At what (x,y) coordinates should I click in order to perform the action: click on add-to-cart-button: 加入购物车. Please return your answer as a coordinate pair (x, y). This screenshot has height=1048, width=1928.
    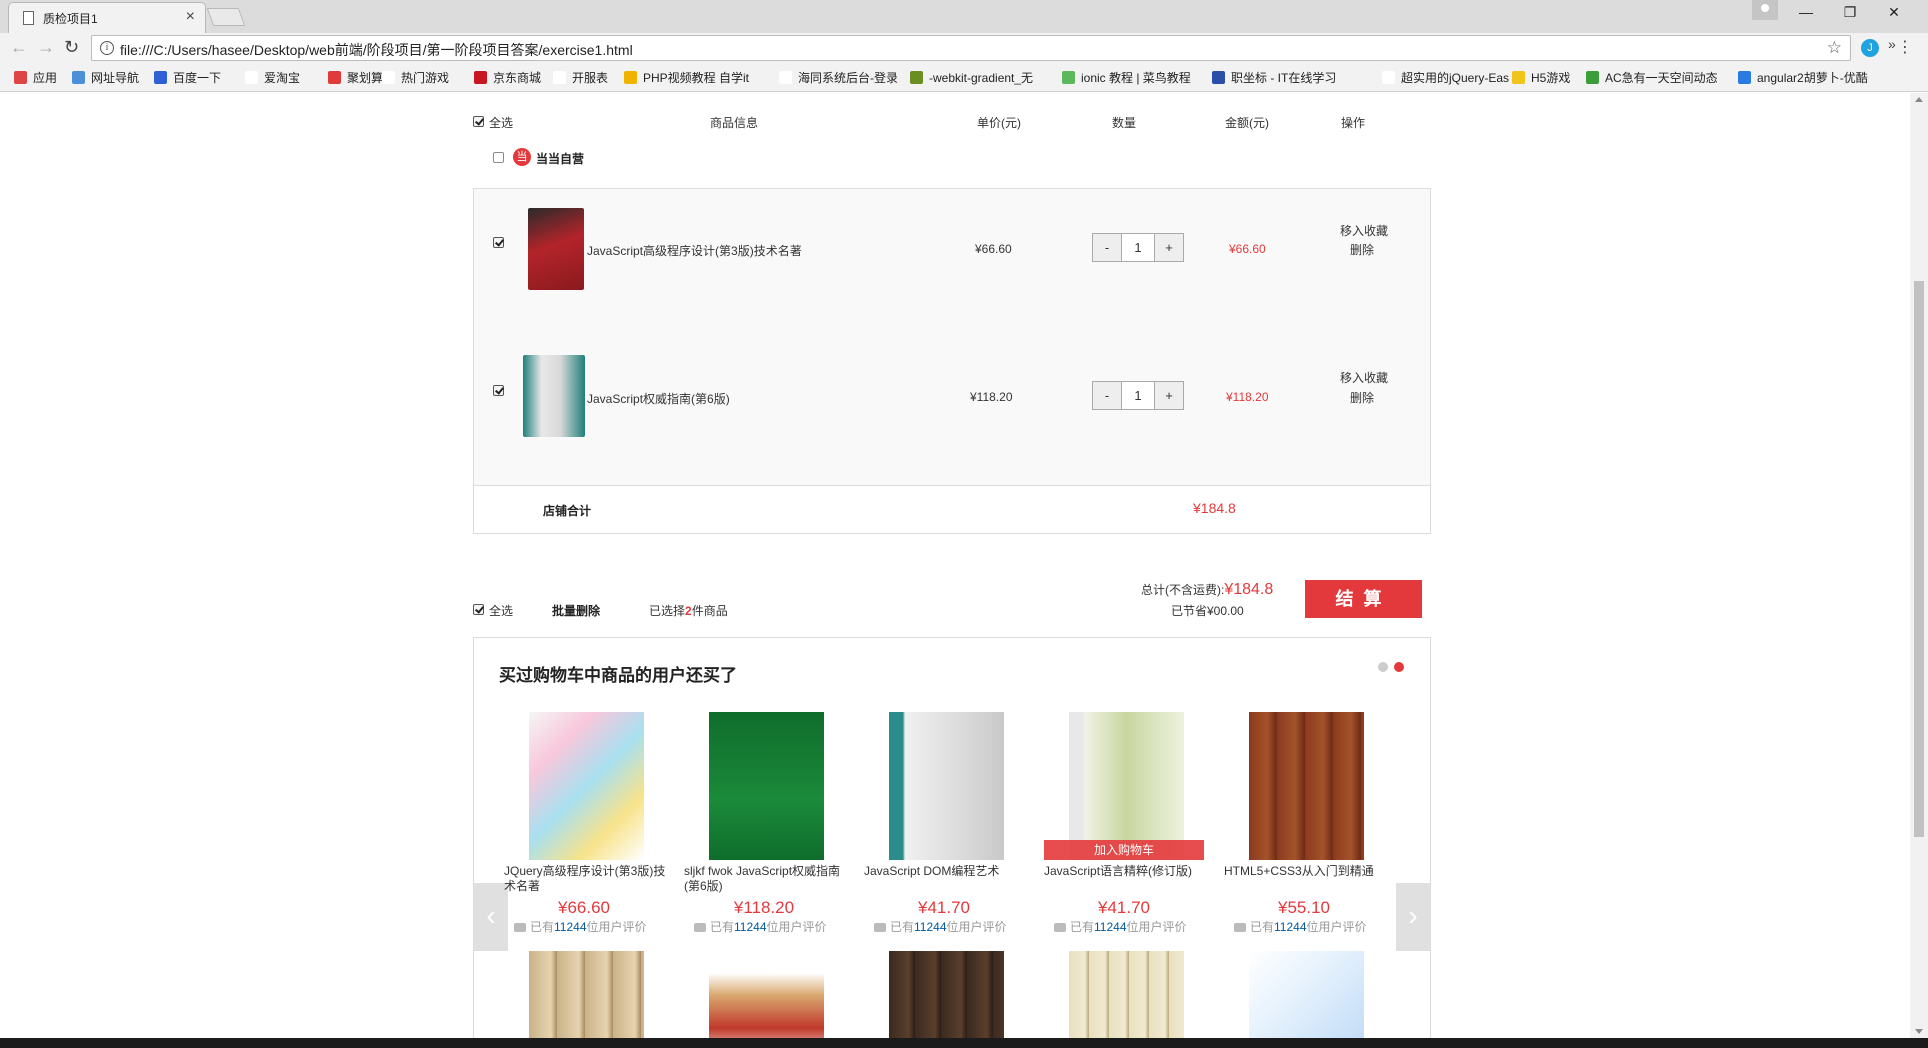
    Looking at the image, I should click on (1124, 850).